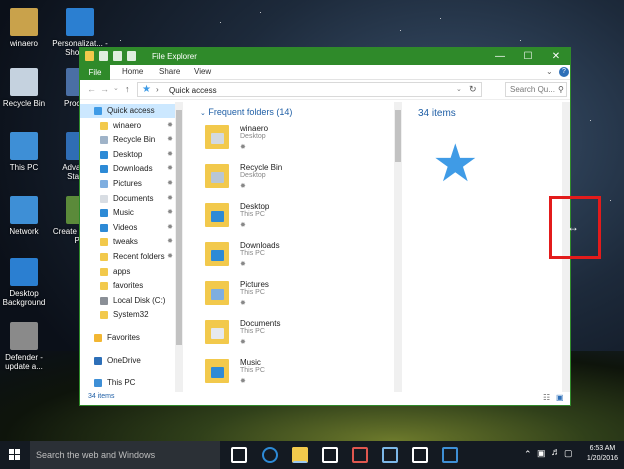 The height and width of the screenshot is (469, 624). I want to click on folder-badge-icon, so click(217, 255).